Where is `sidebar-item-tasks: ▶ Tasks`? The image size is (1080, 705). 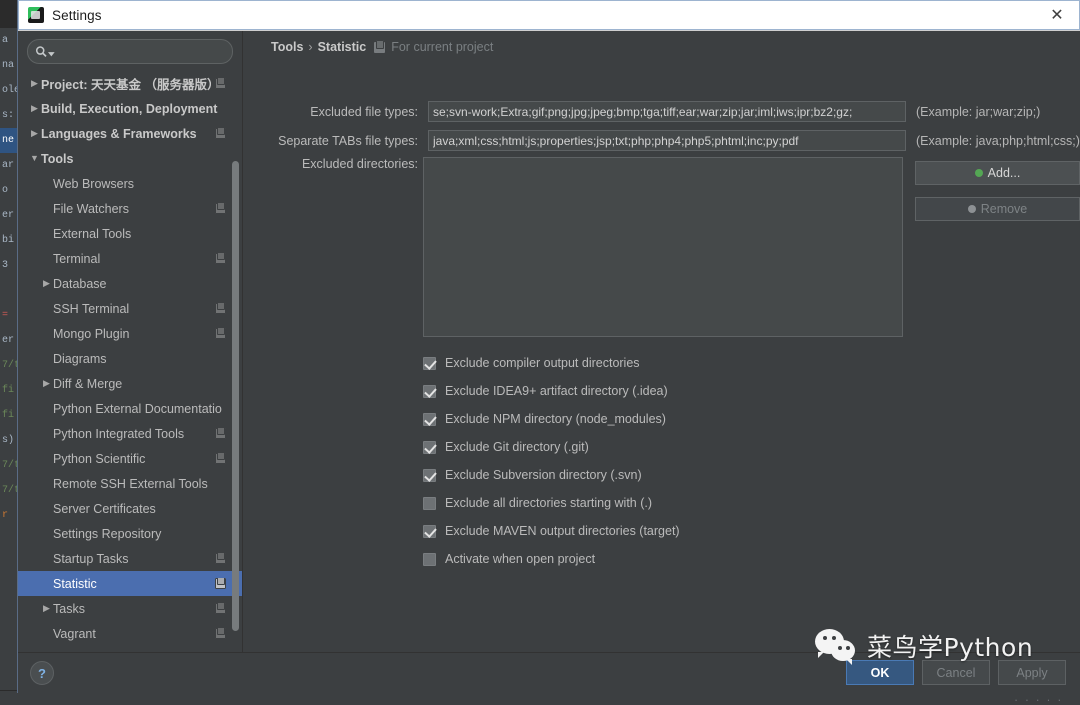
sidebar-item-tasks: ▶ Tasks is located at coordinates (130, 608).